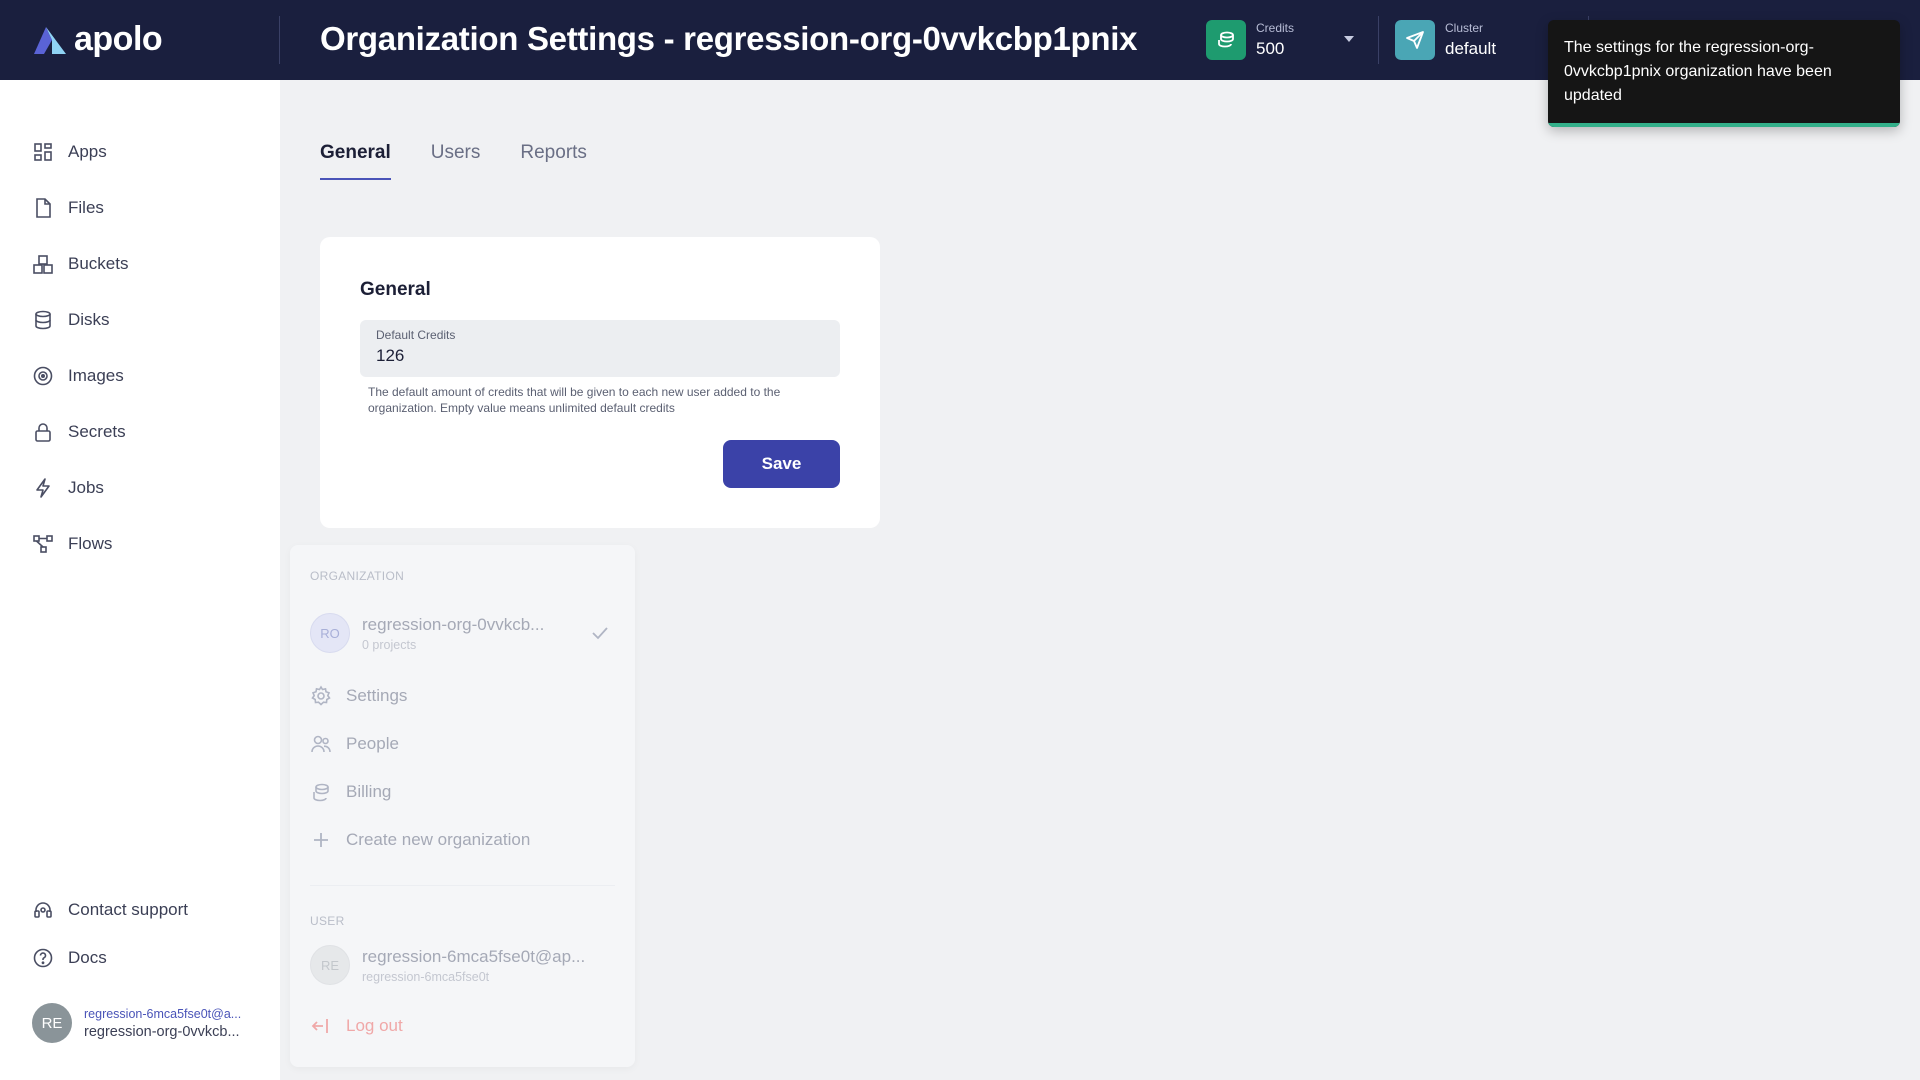 The width and height of the screenshot is (1920, 1080). I want to click on people-icon, so click(321, 744).